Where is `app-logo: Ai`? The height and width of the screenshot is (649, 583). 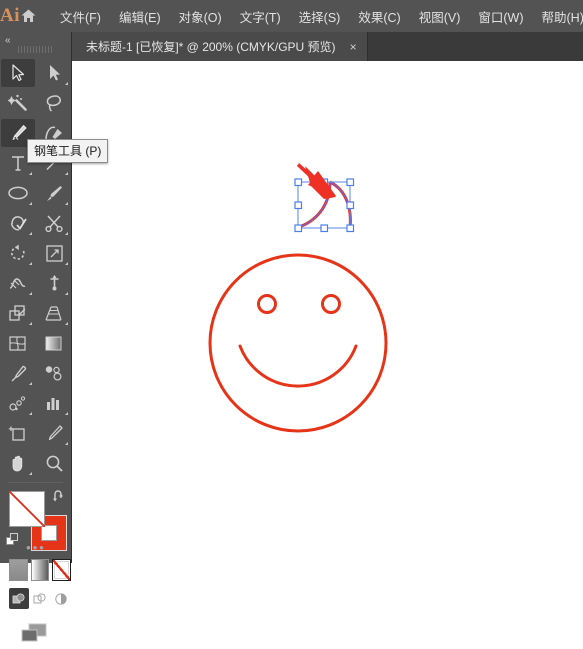 app-logo: Ai is located at coordinates (10, 16).